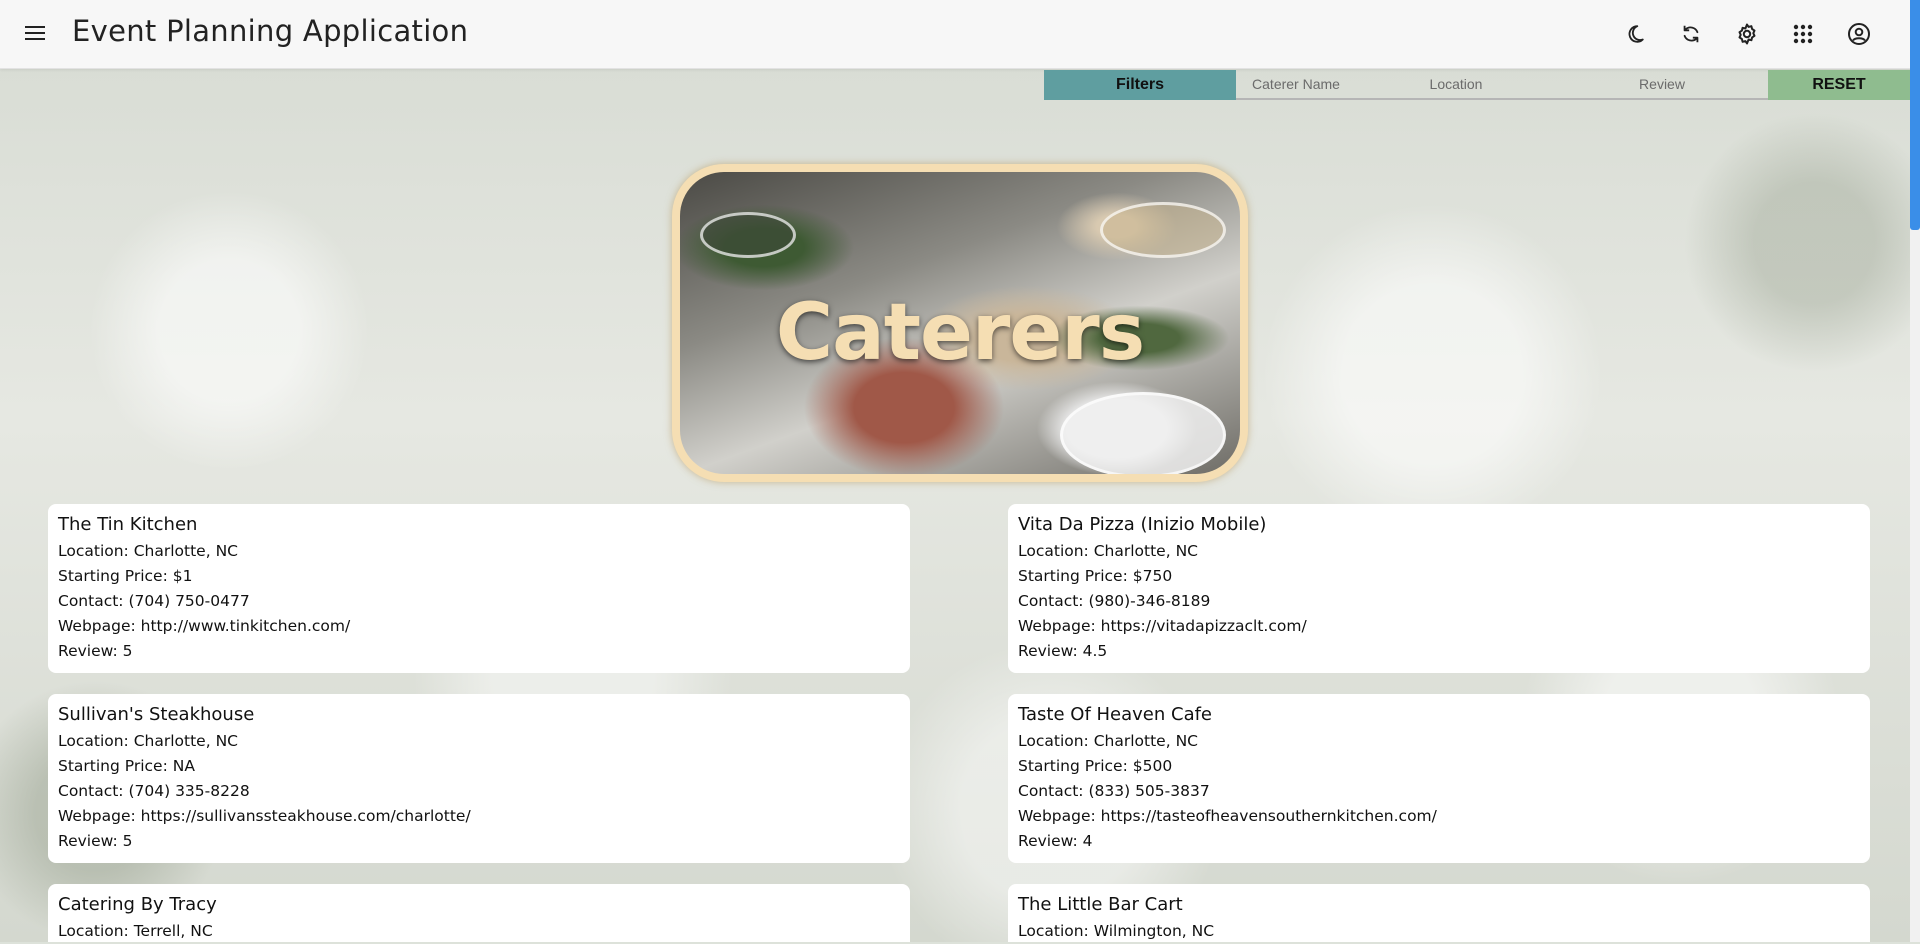  Describe the element at coordinates (270, 31) in the screenshot. I see `app-title: Event Planning Application` at that location.